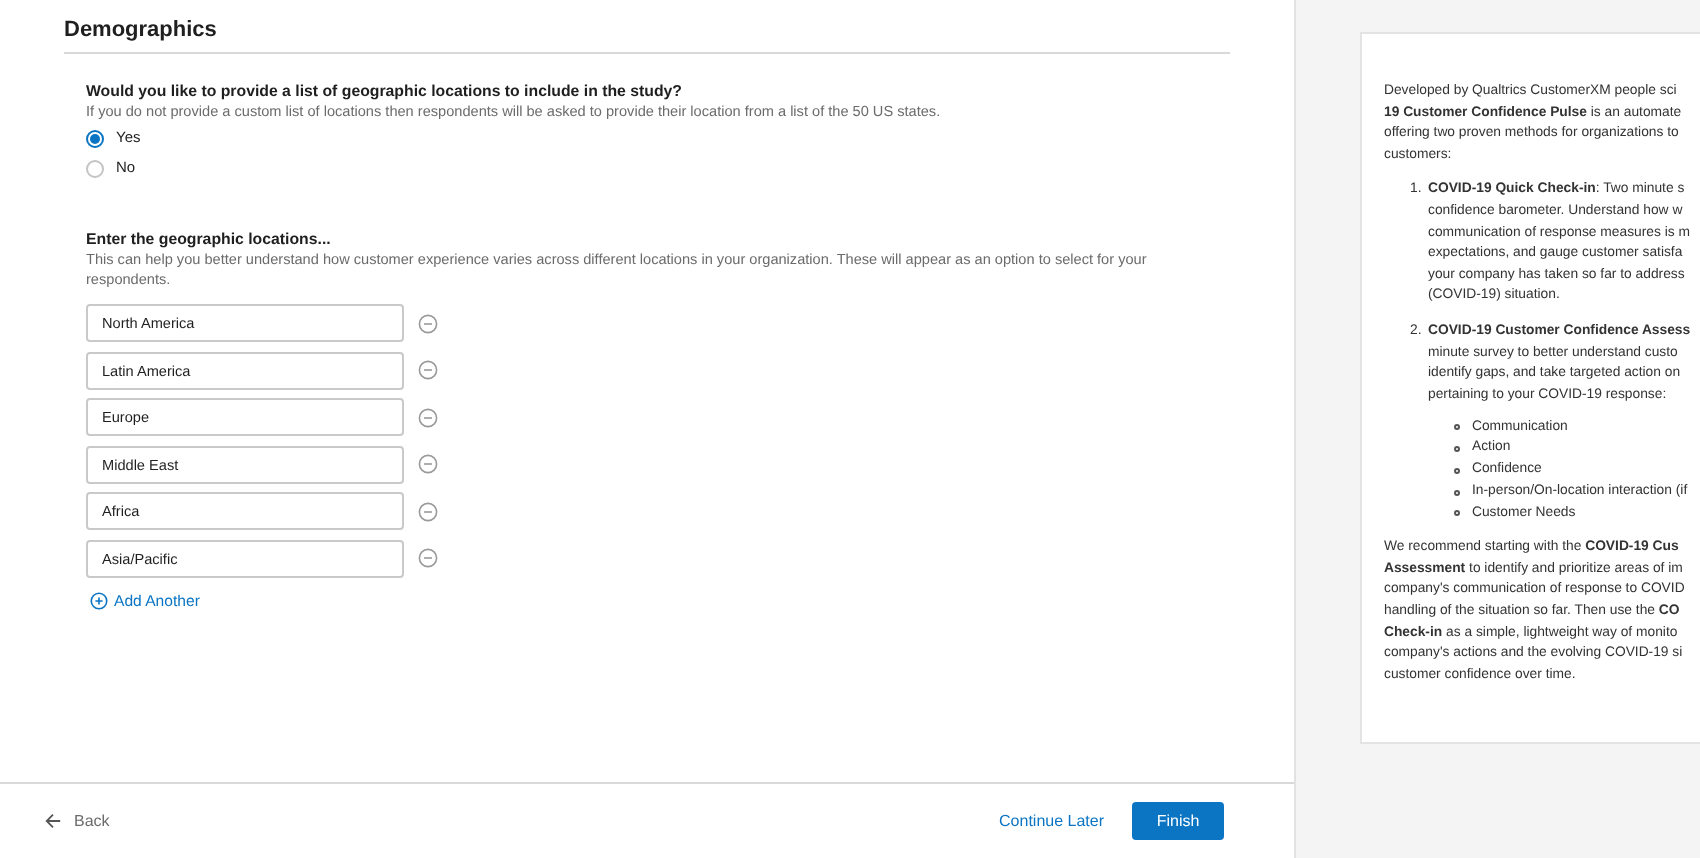  I want to click on continue-later-button: Continue Later, so click(1051, 821).